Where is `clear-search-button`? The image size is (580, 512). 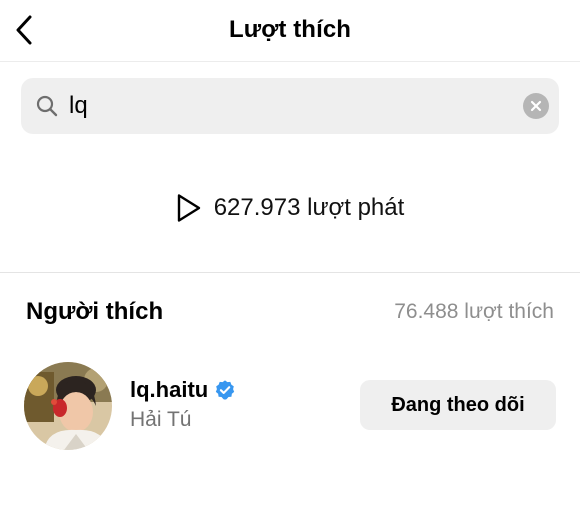
clear-search-button is located at coordinates (536, 106).